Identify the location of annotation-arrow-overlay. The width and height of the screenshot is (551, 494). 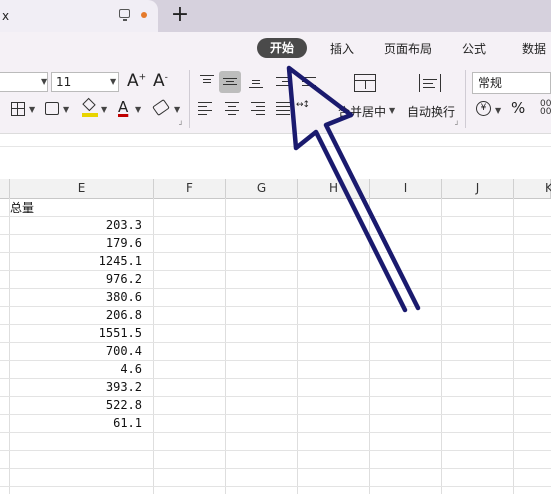
(353, 189).